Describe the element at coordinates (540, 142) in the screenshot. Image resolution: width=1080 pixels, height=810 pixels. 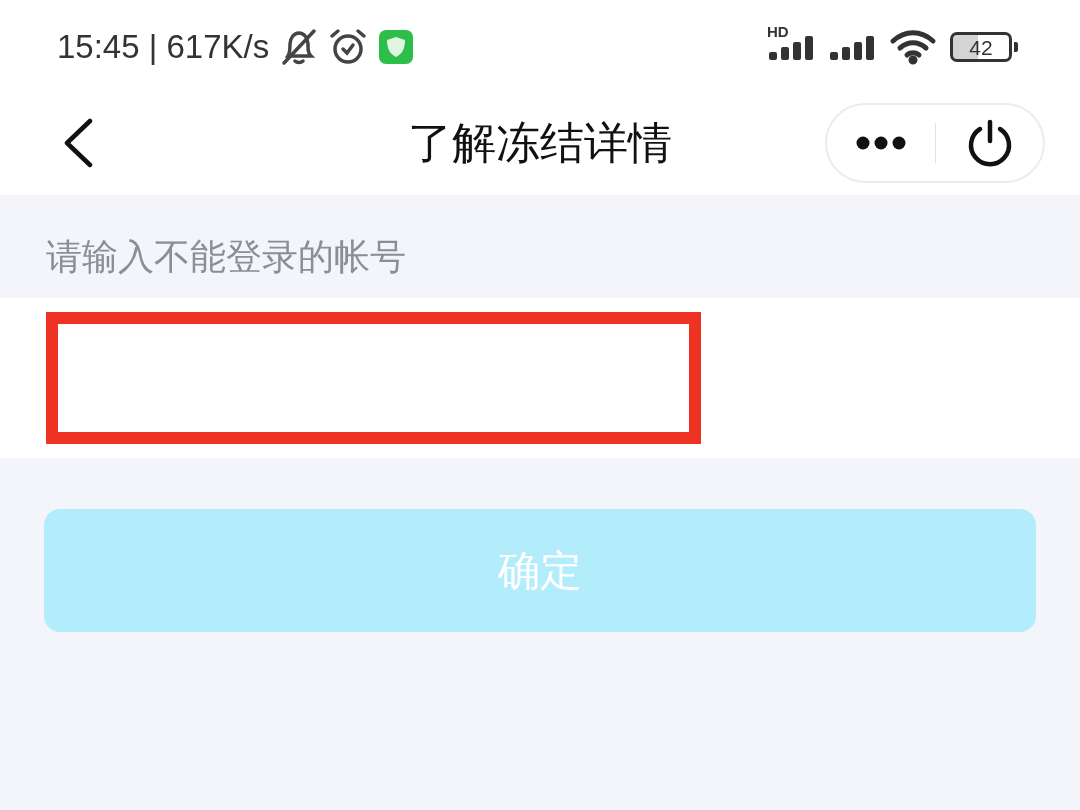
I see `page-title: 了解冻结详情` at that location.